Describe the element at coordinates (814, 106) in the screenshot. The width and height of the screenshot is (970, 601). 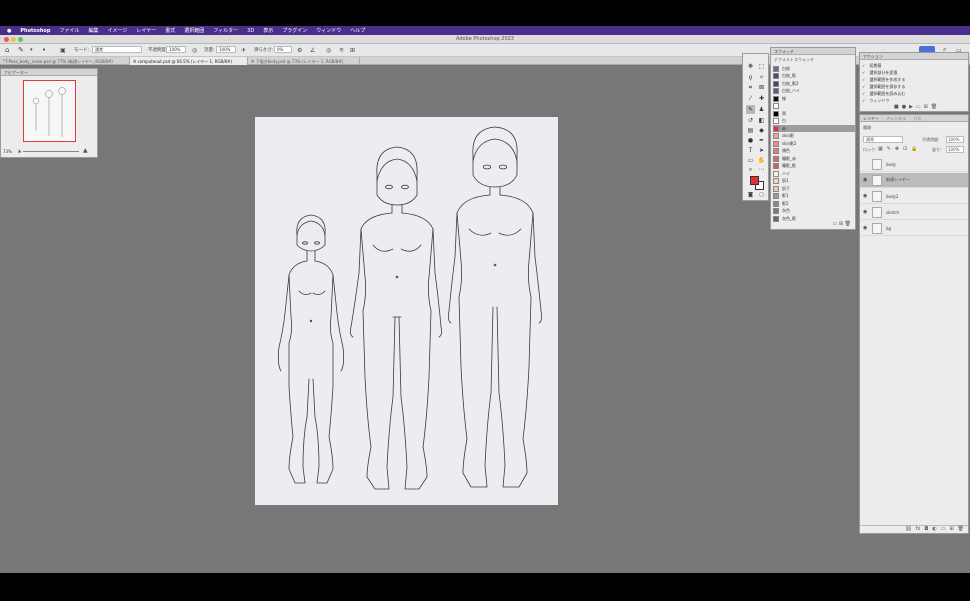
I see `swatch-item` at that location.